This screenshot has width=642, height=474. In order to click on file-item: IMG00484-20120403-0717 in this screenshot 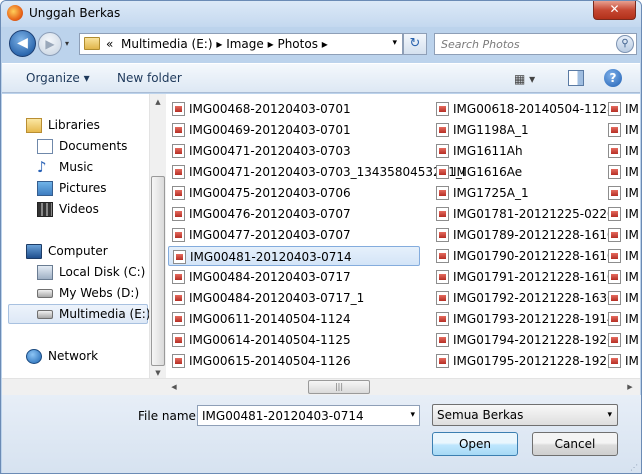, I will do `click(294, 277)`.